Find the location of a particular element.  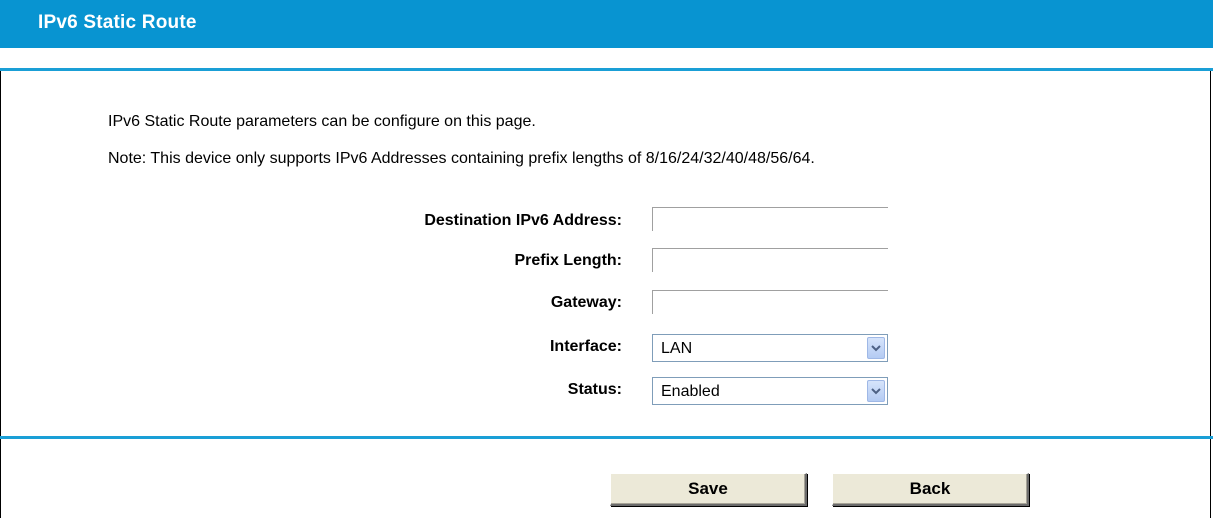

back-button: Back is located at coordinates (930, 489).